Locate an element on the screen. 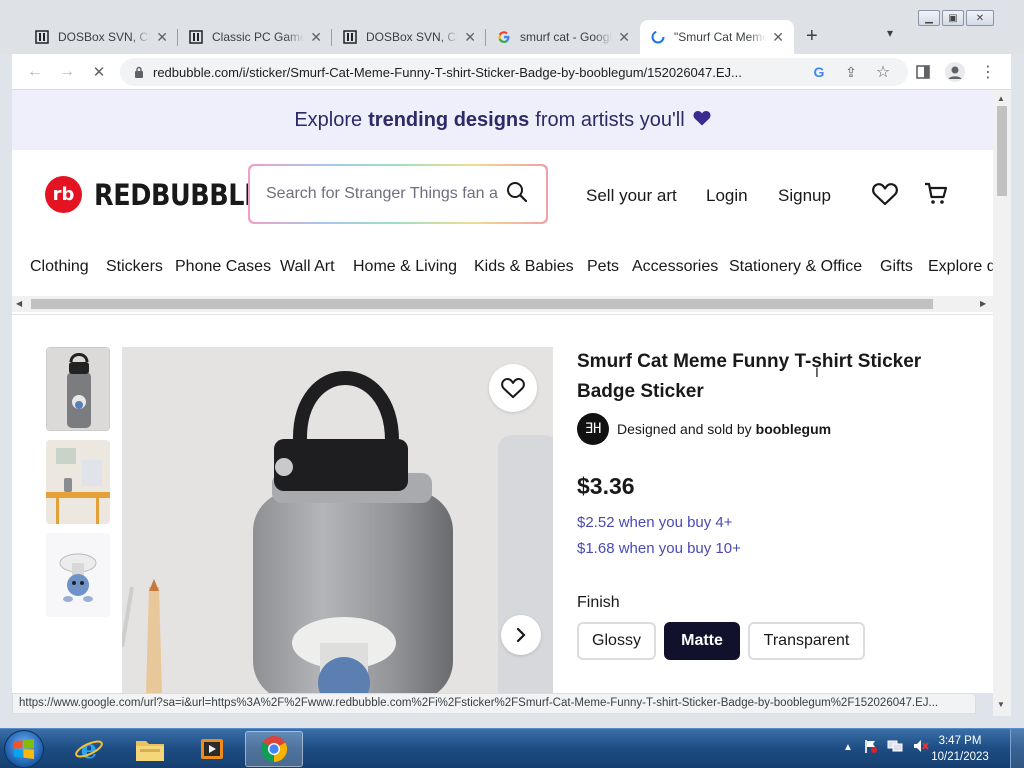 This screenshot has width=1024, height=768. nav-pets: Pets is located at coordinates (603, 267).